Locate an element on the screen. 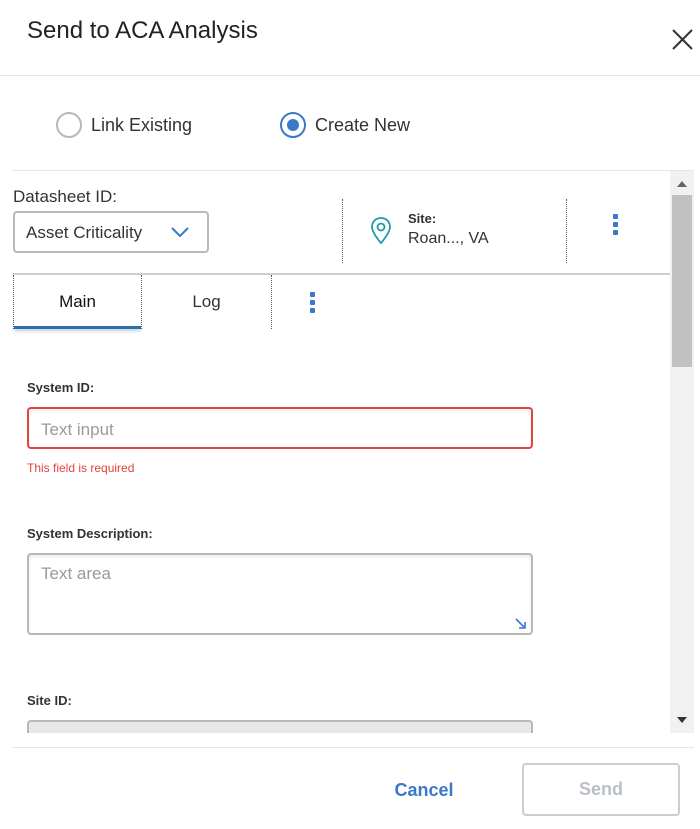  radio-circle is located at coordinates (69, 125).